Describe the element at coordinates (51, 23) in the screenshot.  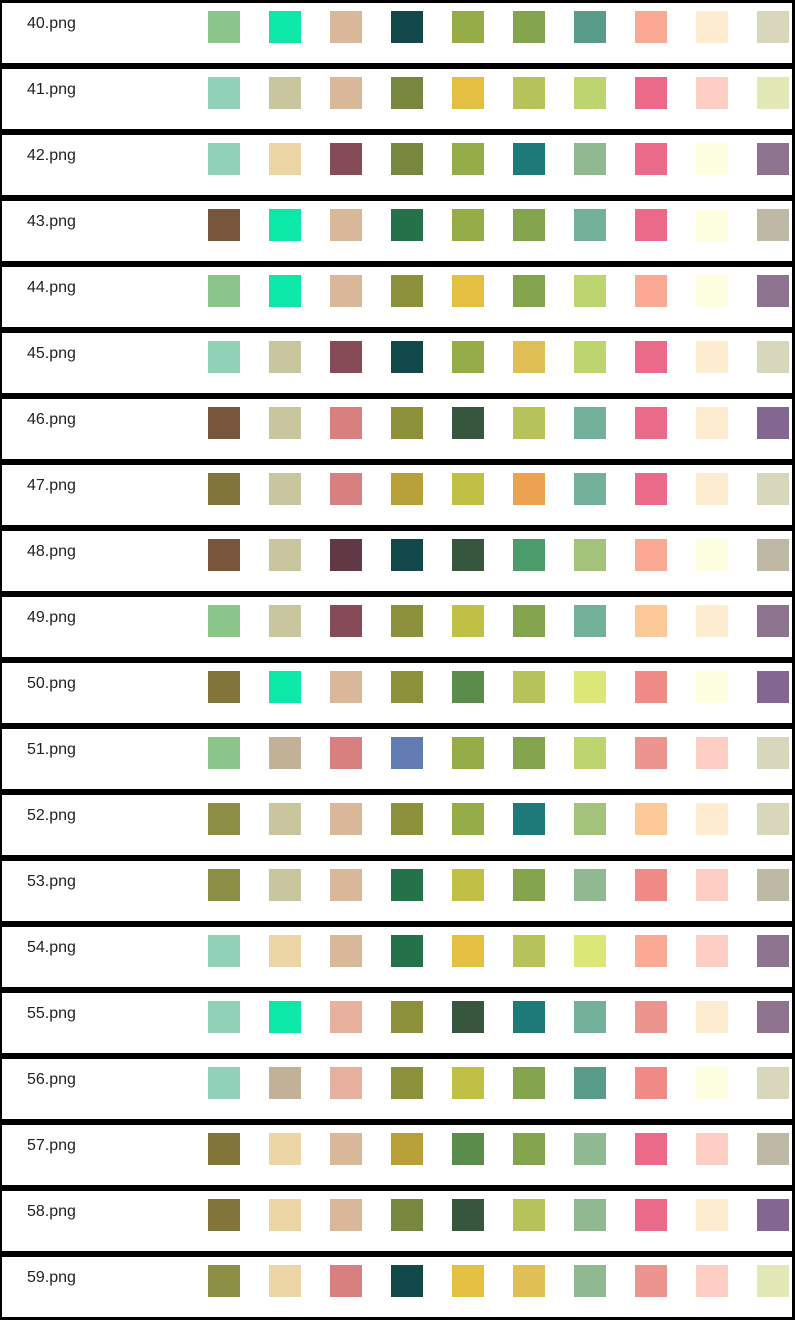
I see `filename-label: 40.png` at that location.